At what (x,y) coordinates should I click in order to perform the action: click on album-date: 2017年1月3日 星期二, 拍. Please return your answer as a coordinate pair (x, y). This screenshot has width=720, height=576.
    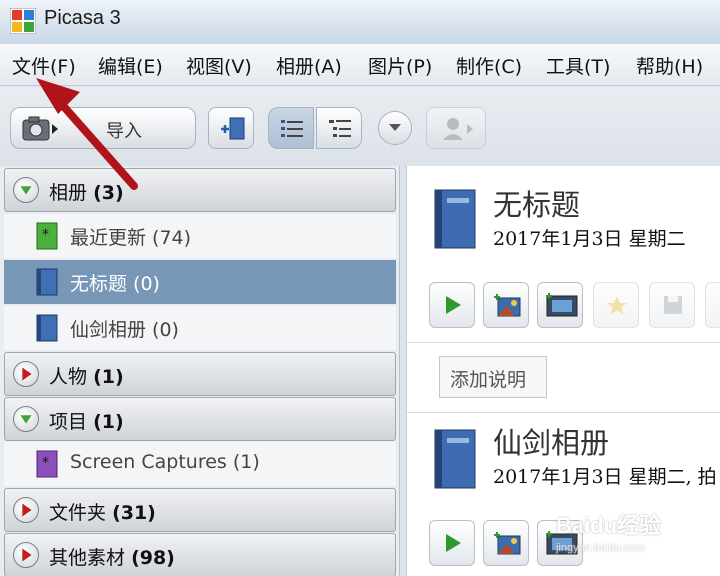
    Looking at the image, I should click on (605, 477).